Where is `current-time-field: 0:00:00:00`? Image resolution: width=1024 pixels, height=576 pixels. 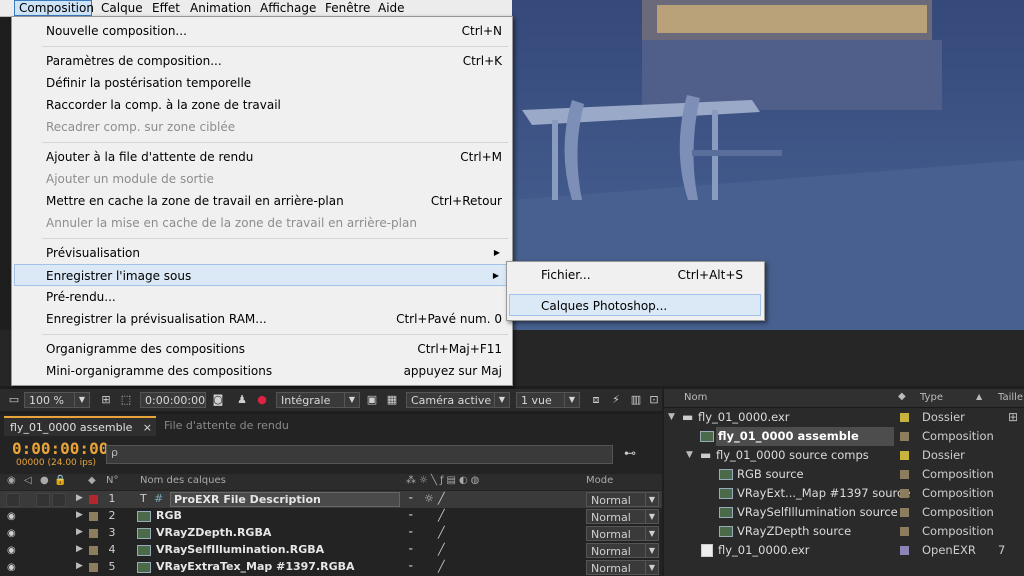 current-time-field: 0:00:00:00 is located at coordinates (173, 400).